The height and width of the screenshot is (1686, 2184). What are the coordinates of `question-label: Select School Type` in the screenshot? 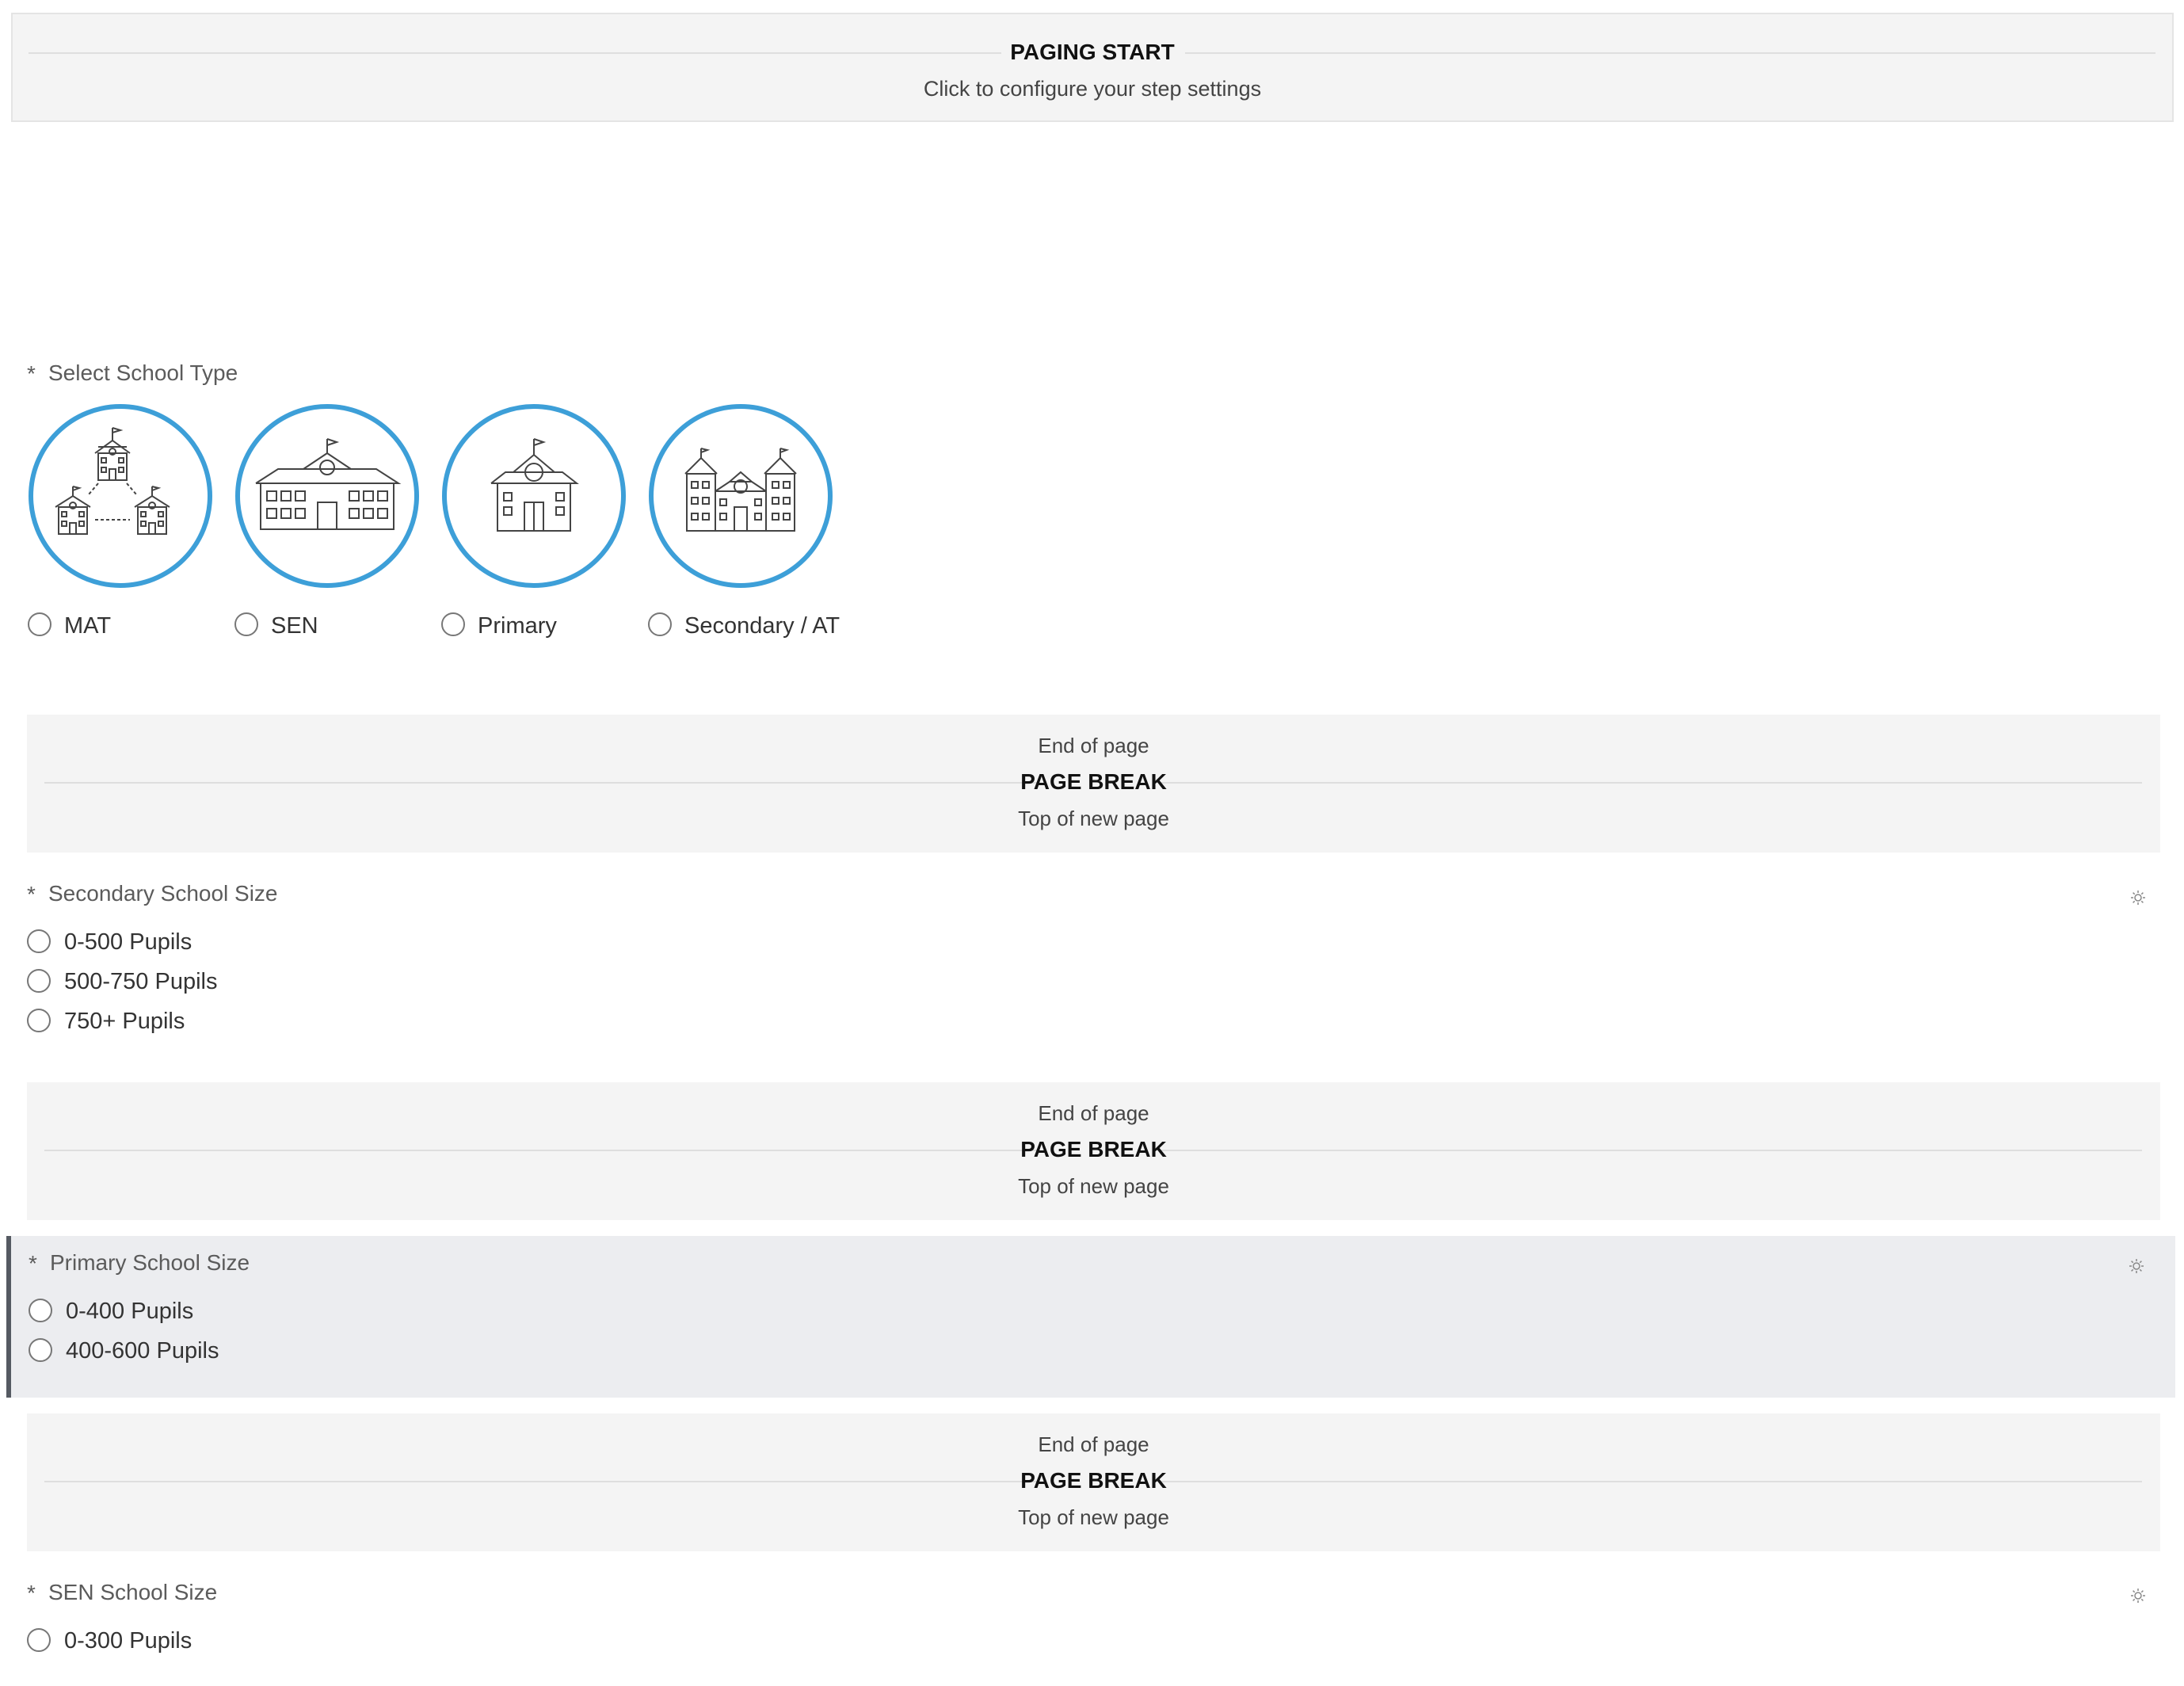 It's located at (143, 372).